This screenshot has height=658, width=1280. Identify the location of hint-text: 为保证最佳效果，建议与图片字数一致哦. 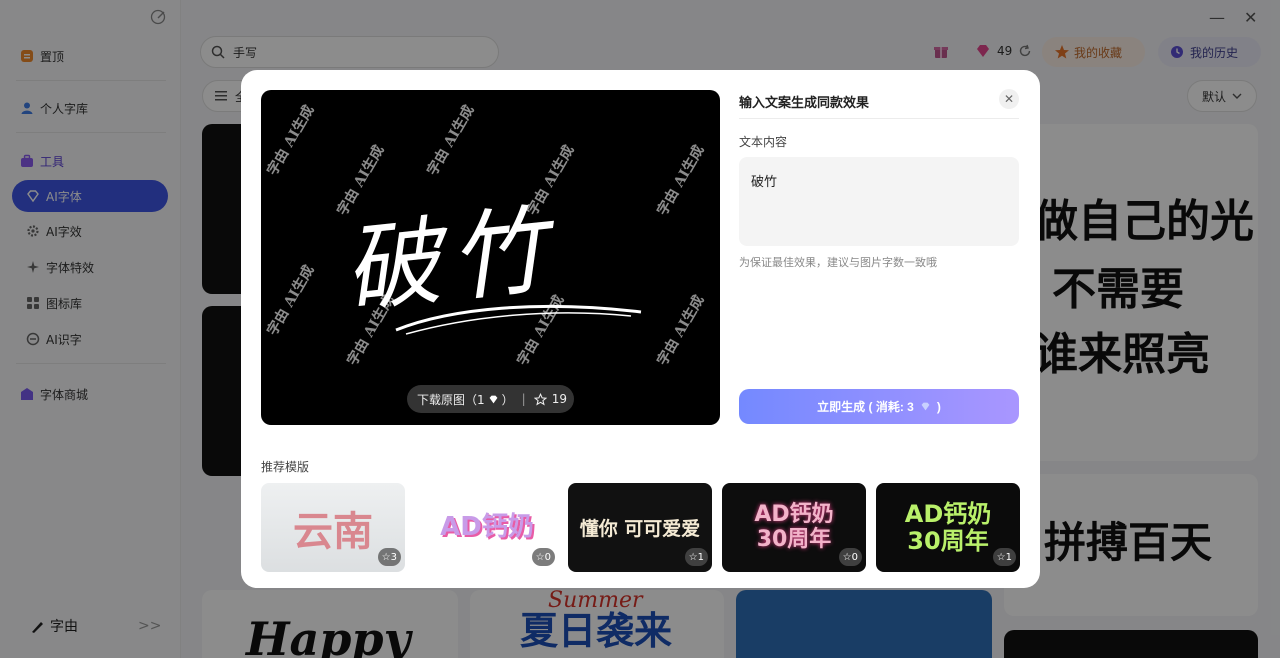
(838, 262).